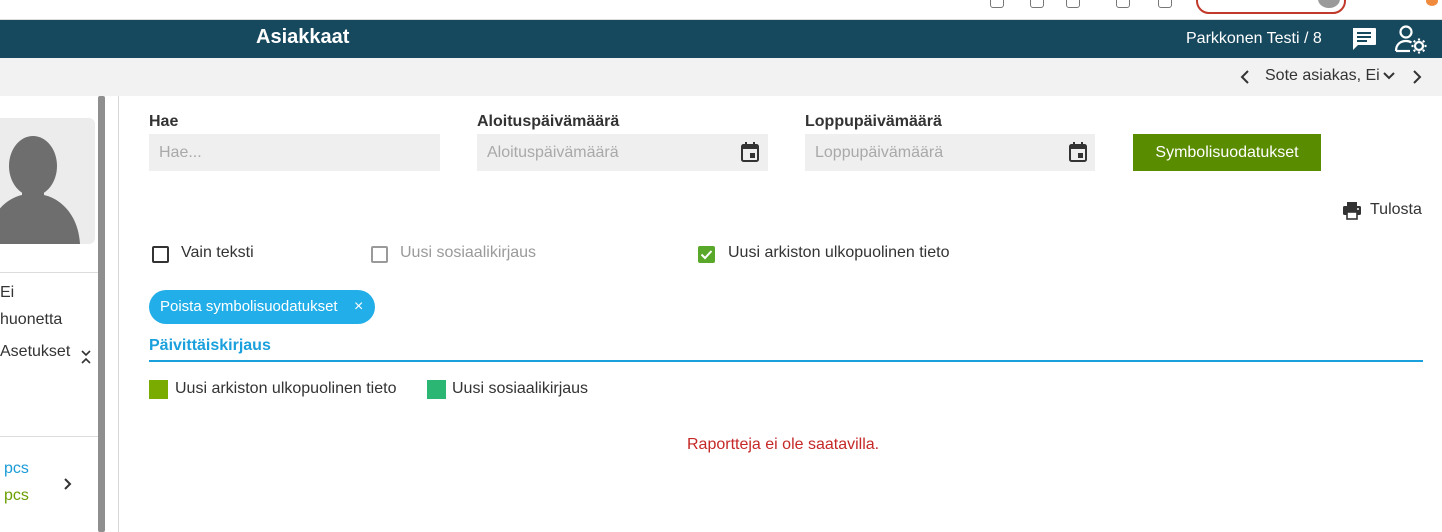 This screenshot has width=1442, height=532. What do you see at coordinates (210, 346) in the screenshot?
I see `tab-daily-entries: Päivittäiskirjaus` at bounding box center [210, 346].